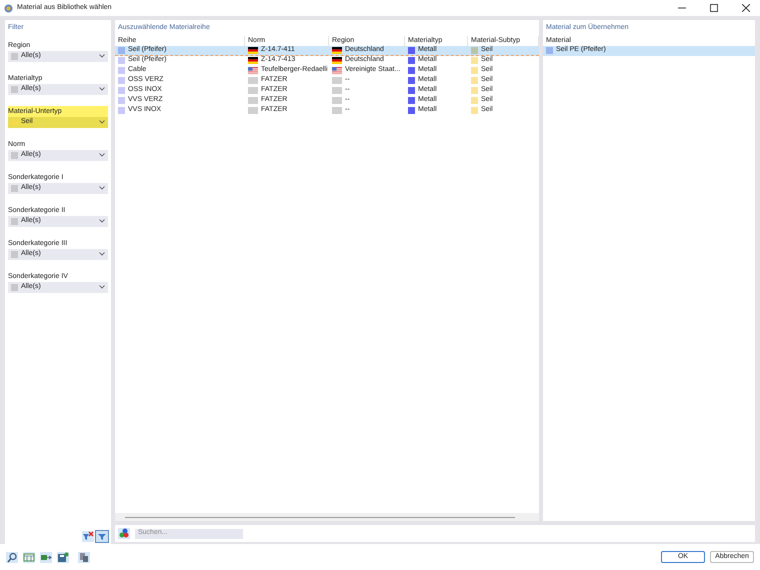 The width and height of the screenshot is (760, 570). What do you see at coordinates (84, 557) in the screenshot?
I see `copy-icon` at bounding box center [84, 557].